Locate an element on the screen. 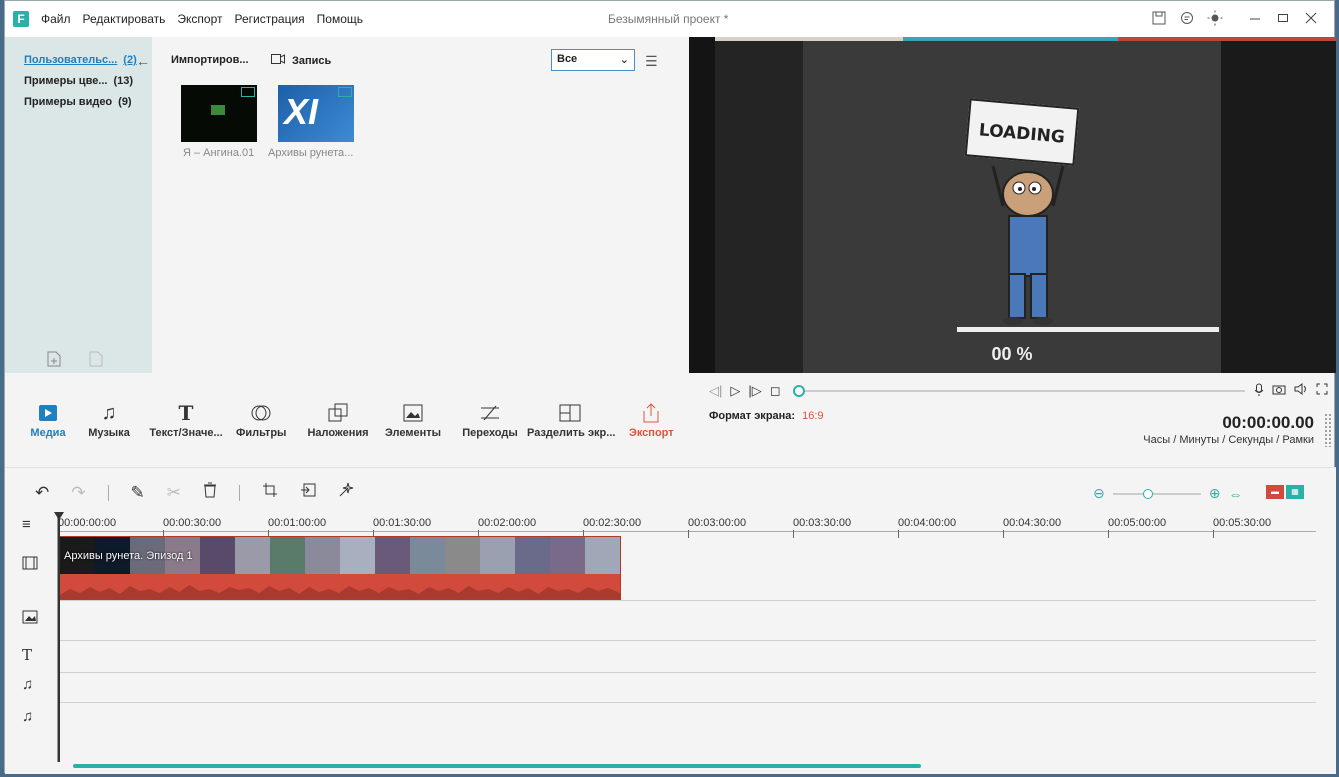 This screenshot has width=1339, height=777. playback-scrubber is located at coordinates (1019, 391).